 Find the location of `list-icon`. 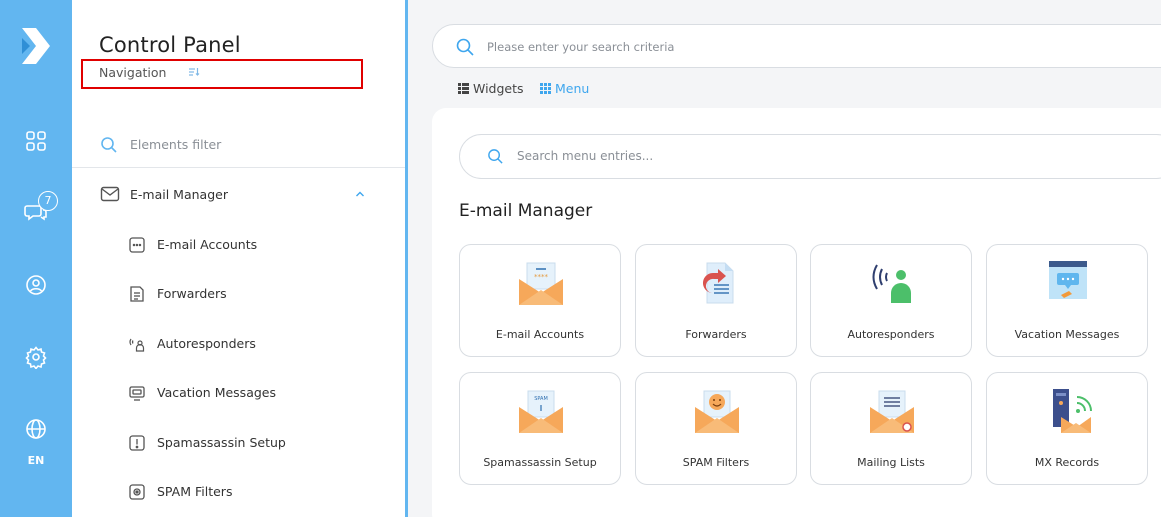

list-icon is located at coordinates (463, 88).